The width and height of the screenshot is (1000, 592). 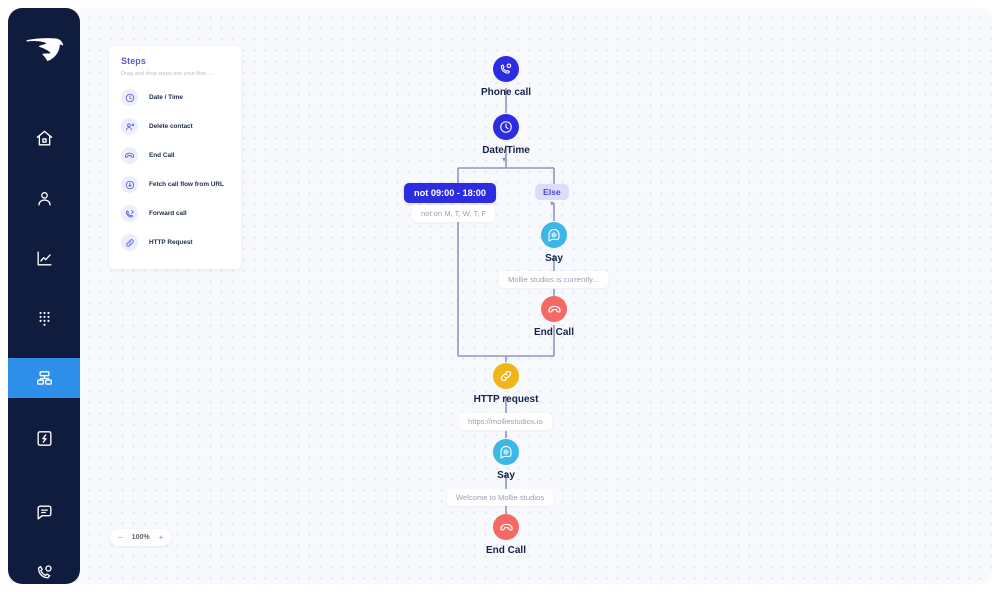 I want to click on sidebar-item-voice, so click(x=44, y=568).